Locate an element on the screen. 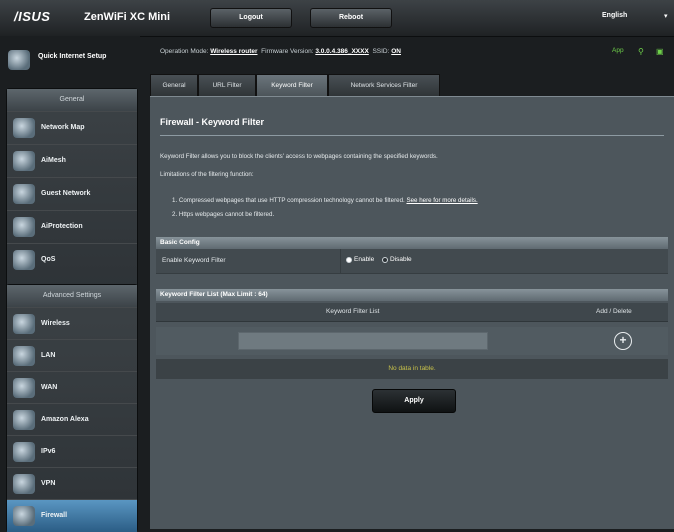 The image size is (674, 532). limitations-heading: Limitations of the filtering function: is located at coordinates (207, 174).